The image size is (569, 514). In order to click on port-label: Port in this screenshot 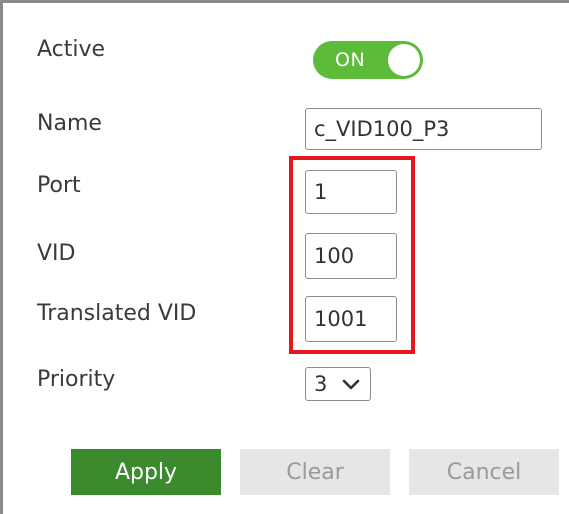, I will do `click(59, 185)`.